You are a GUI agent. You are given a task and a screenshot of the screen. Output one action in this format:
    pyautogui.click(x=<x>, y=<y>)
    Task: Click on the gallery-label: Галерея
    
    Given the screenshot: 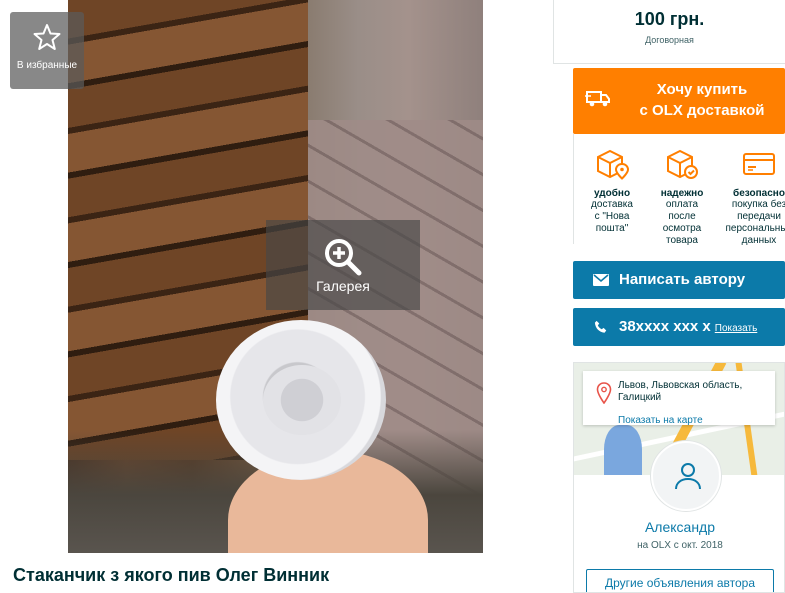 What is the action you would take?
    pyautogui.click(x=343, y=286)
    